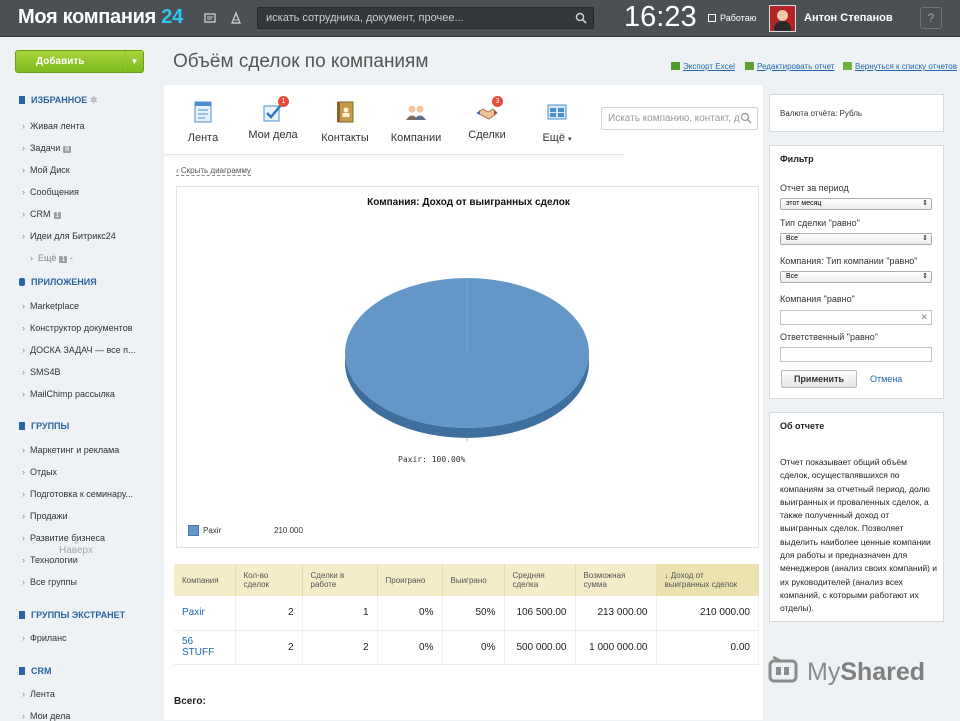  Describe the element at coordinates (51, 258) in the screenshot. I see `sidebar-item-more: Ещё1 -` at that location.